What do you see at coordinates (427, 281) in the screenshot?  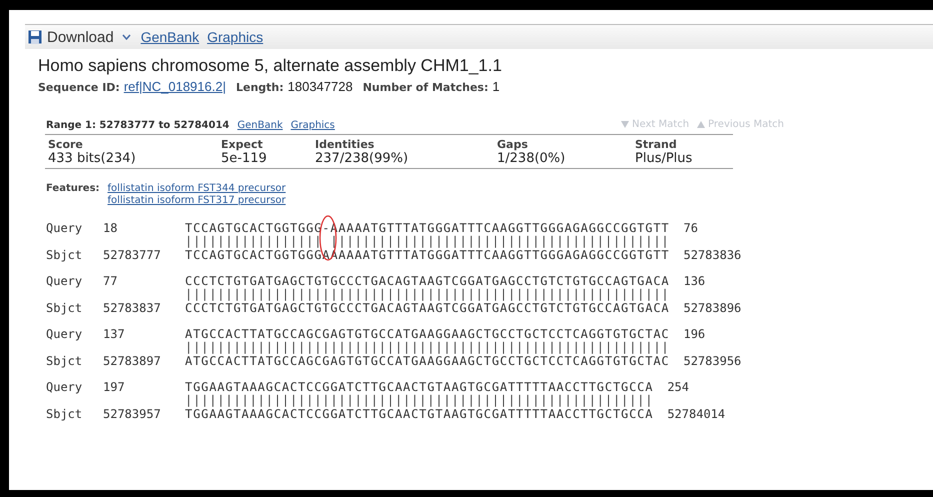 I see `query-sequence: CCCTCTGTGATGAGCTGTGCCCTGACAGTAAGTCGGATGAGCCTGTCTGTGCCAGTGACA` at bounding box center [427, 281].